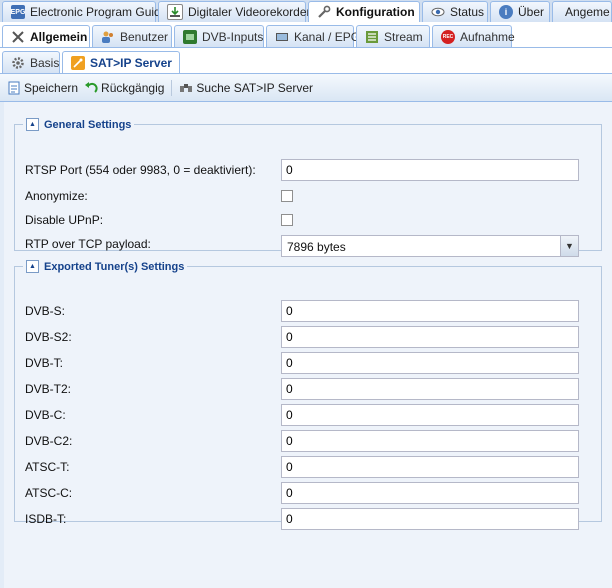 The height and width of the screenshot is (588, 612). I want to click on tab-dvr: Digitaler Videorekorder, so click(234, 11).